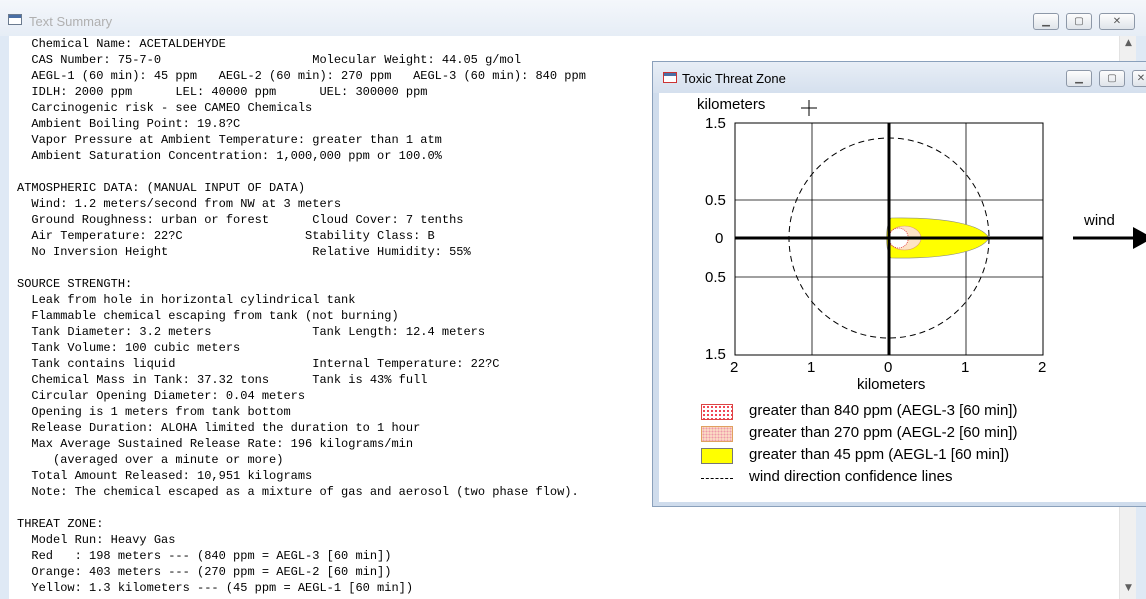 The image size is (1146, 599). What do you see at coordinates (719, 238) in the screenshot?
I see `y-tick-label: 0` at bounding box center [719, 238].